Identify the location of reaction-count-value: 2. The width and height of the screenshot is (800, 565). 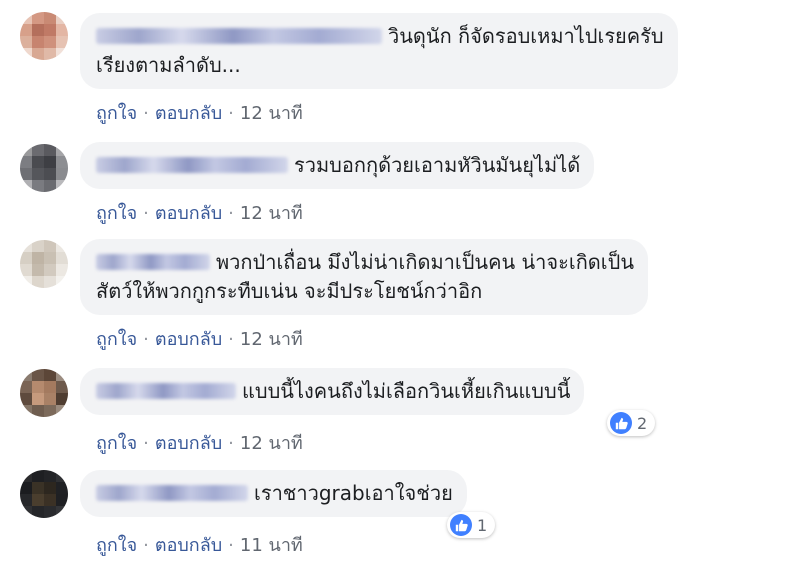
(642, 423).